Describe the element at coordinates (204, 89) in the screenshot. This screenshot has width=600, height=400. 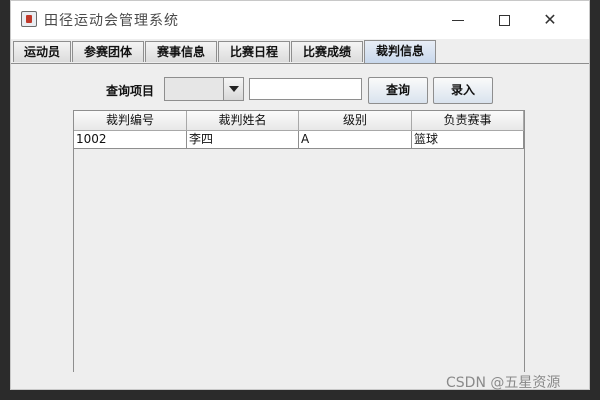
I see `query-combo` at that location.